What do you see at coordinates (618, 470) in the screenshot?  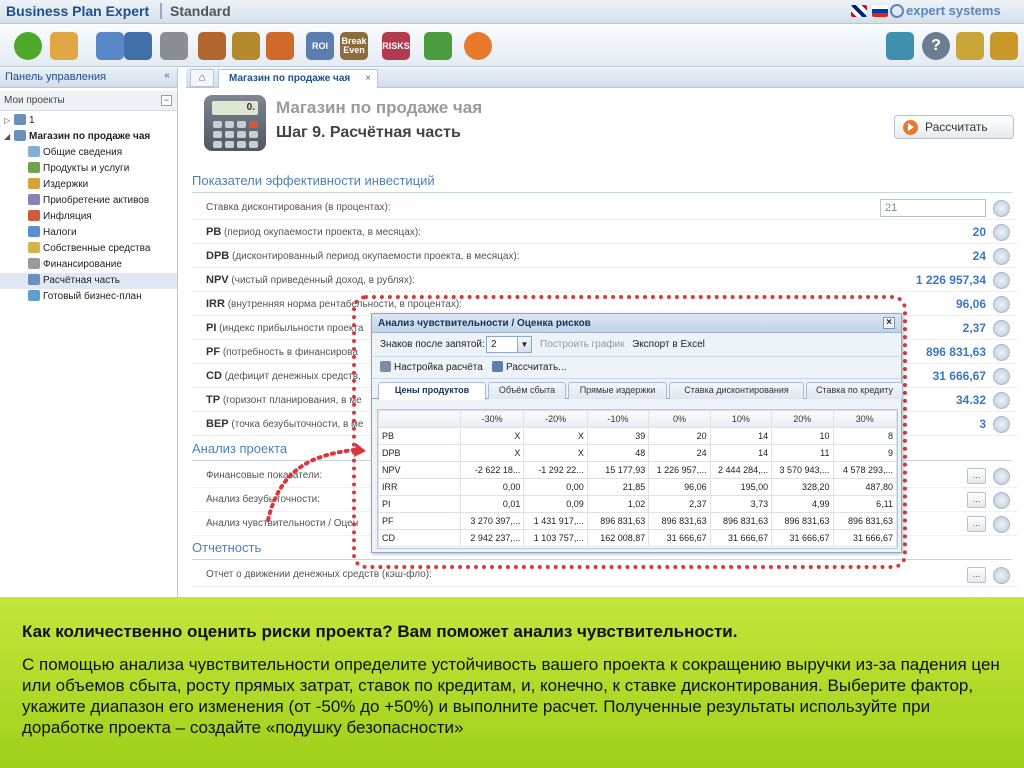 I see `table-cell: 15 177,93` at bounding box center [618, 470].